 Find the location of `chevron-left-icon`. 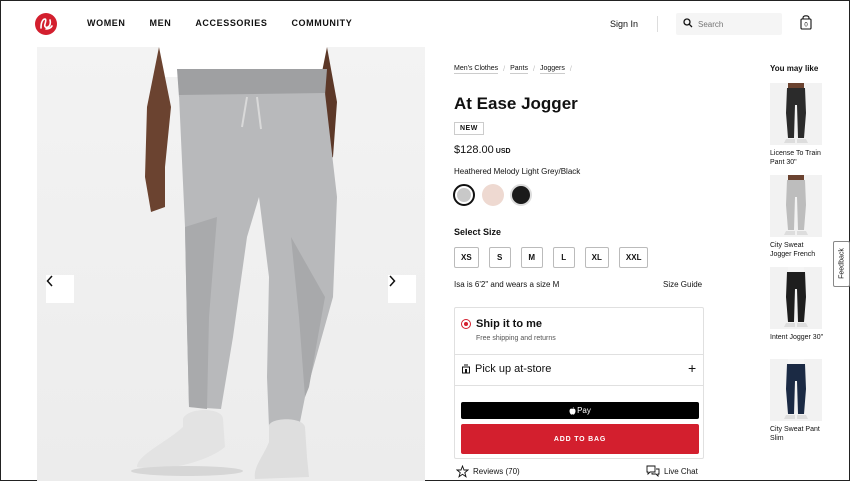

chevron-left-icon is located at coordinates (49, 281).